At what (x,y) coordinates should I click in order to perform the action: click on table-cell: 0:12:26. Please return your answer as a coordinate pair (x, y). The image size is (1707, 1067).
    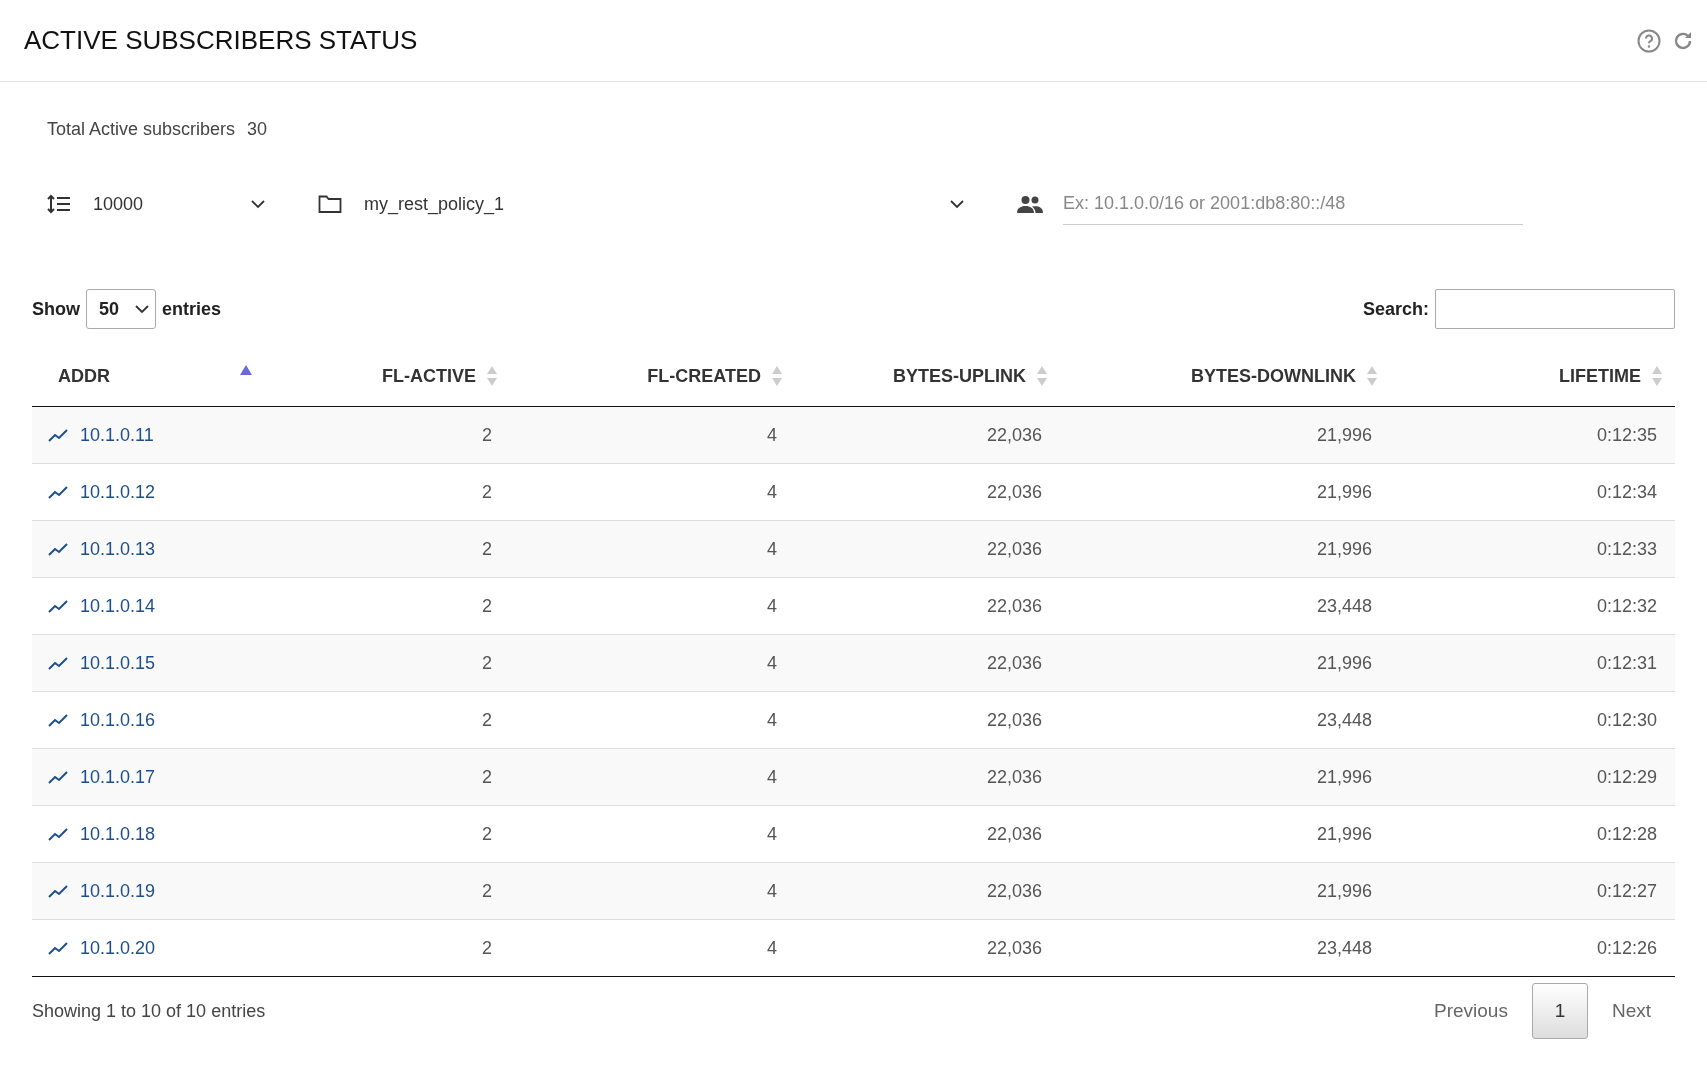
    Looking at the image, I should click on (1626, 947).